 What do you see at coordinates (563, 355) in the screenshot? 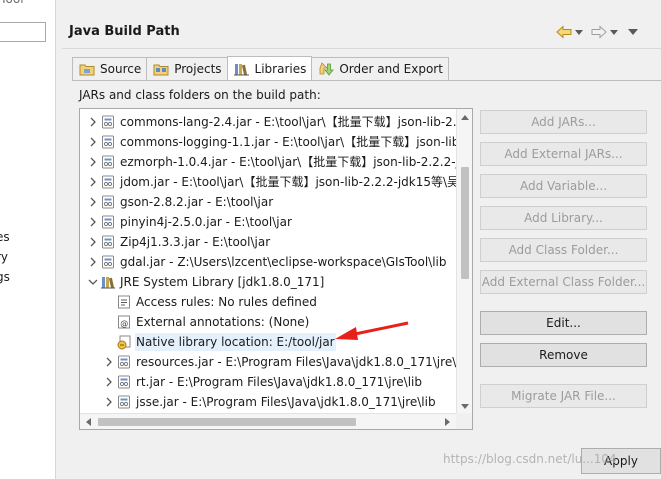
I see `remove-button: Remove` at bounding box center [563, 355].